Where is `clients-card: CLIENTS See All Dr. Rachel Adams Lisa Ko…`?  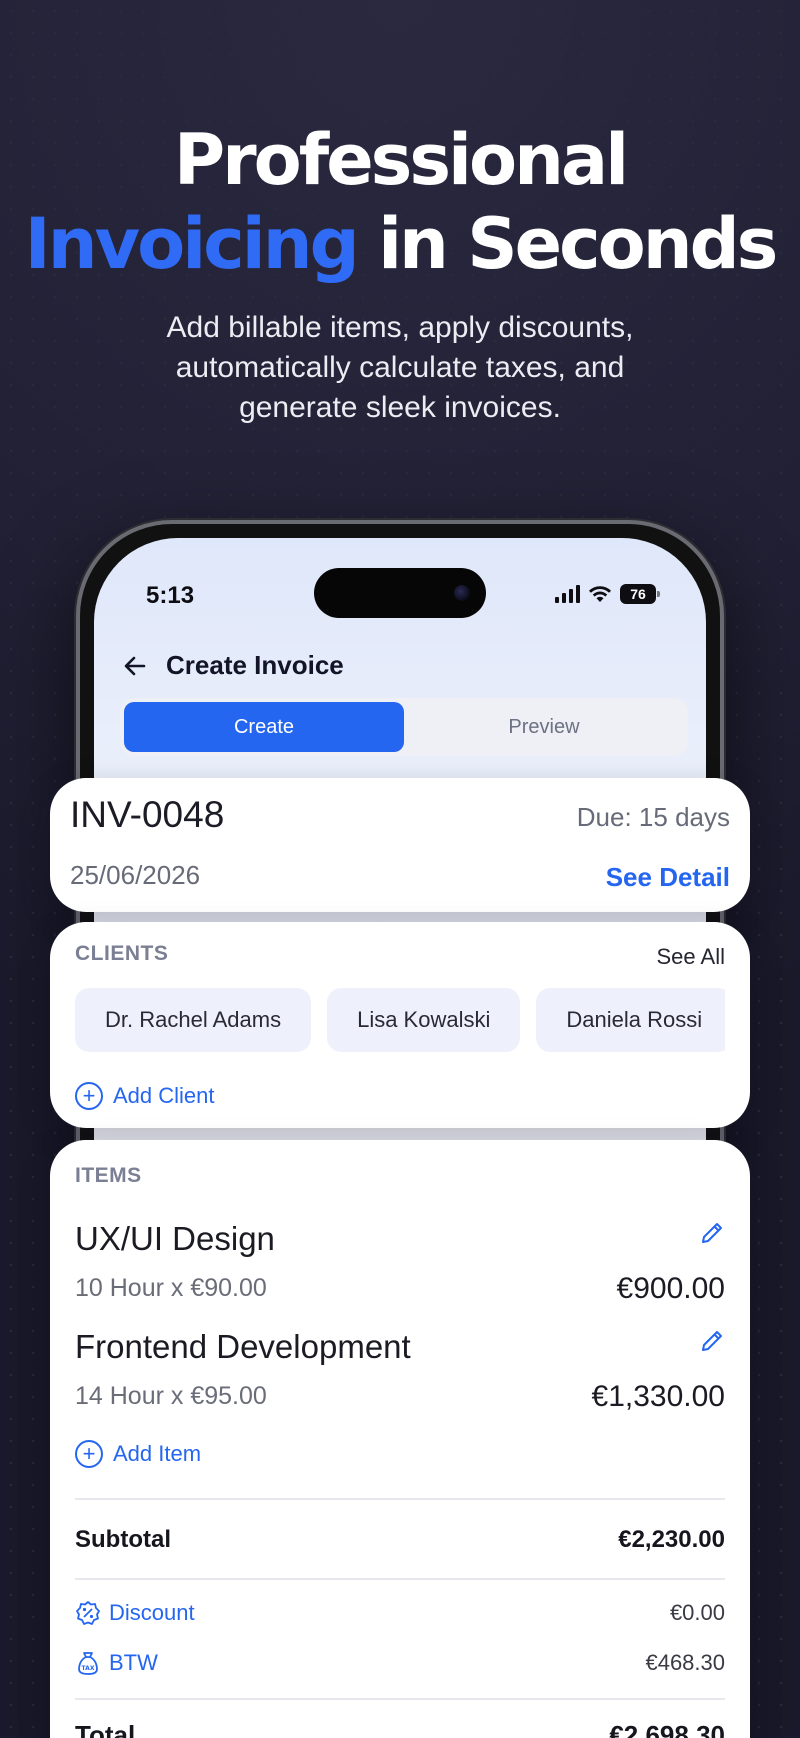
clients-card: CLIENTS See All Dr. Rachel Adams Lisa Ko… is located at coordinates (400, 1025).